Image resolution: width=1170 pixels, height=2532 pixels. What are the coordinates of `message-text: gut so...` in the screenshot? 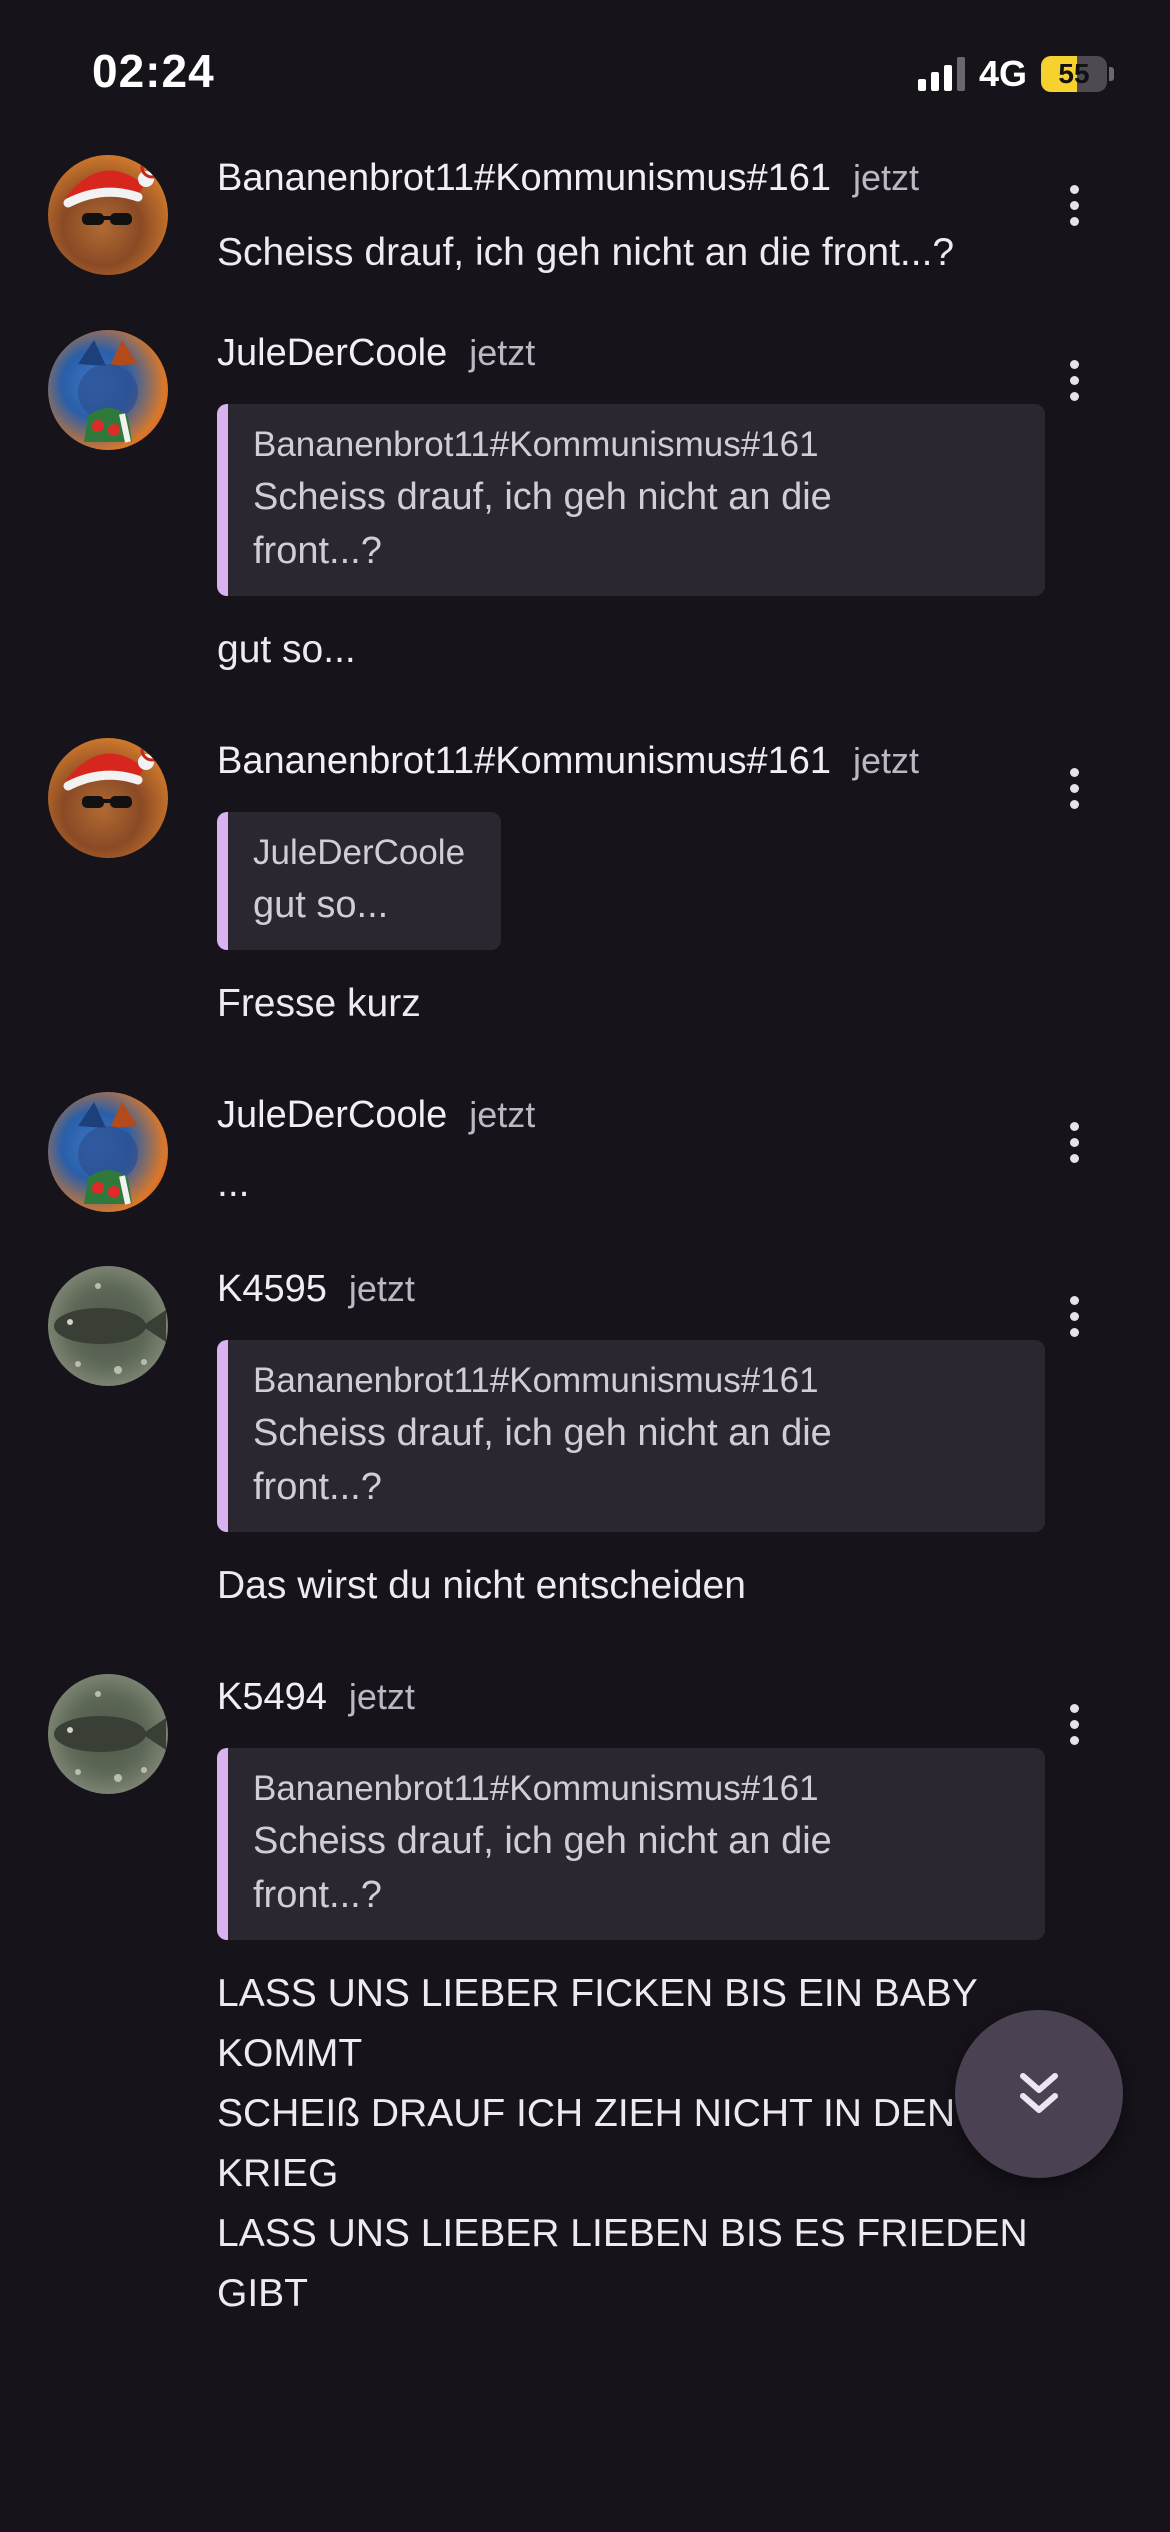 It's located at (286, 649).